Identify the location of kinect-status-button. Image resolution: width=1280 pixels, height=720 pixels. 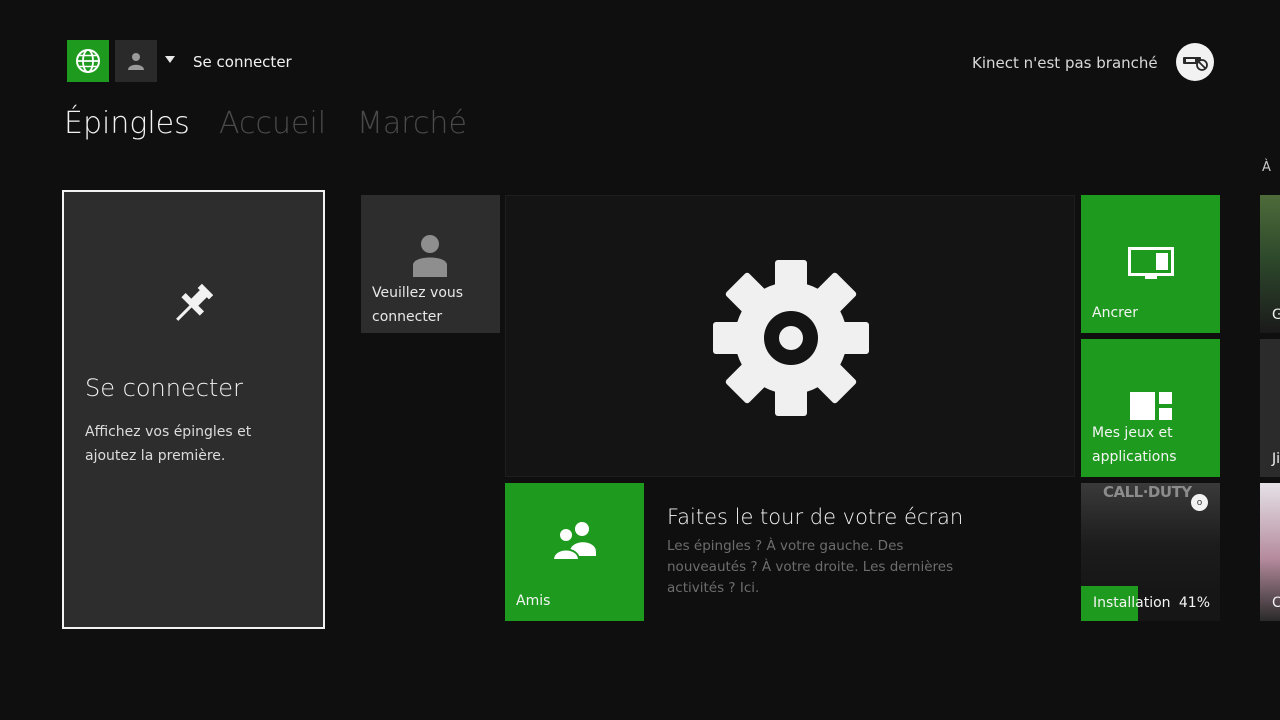
(1195, 62).